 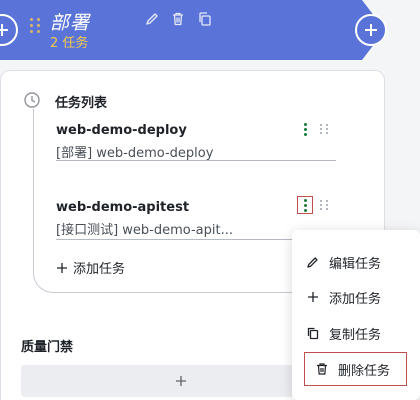 I want to click on delete-stage-icon, so click(x=178, y=19).